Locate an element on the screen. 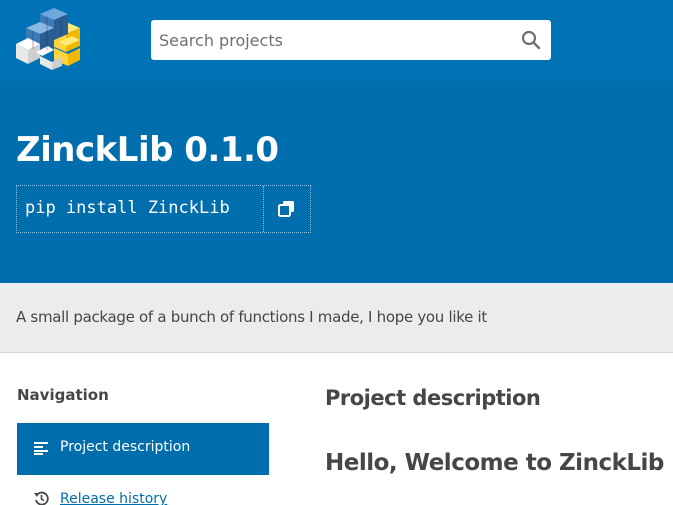  nav-item-release-history: Release history is located at coordinates (143, 495).